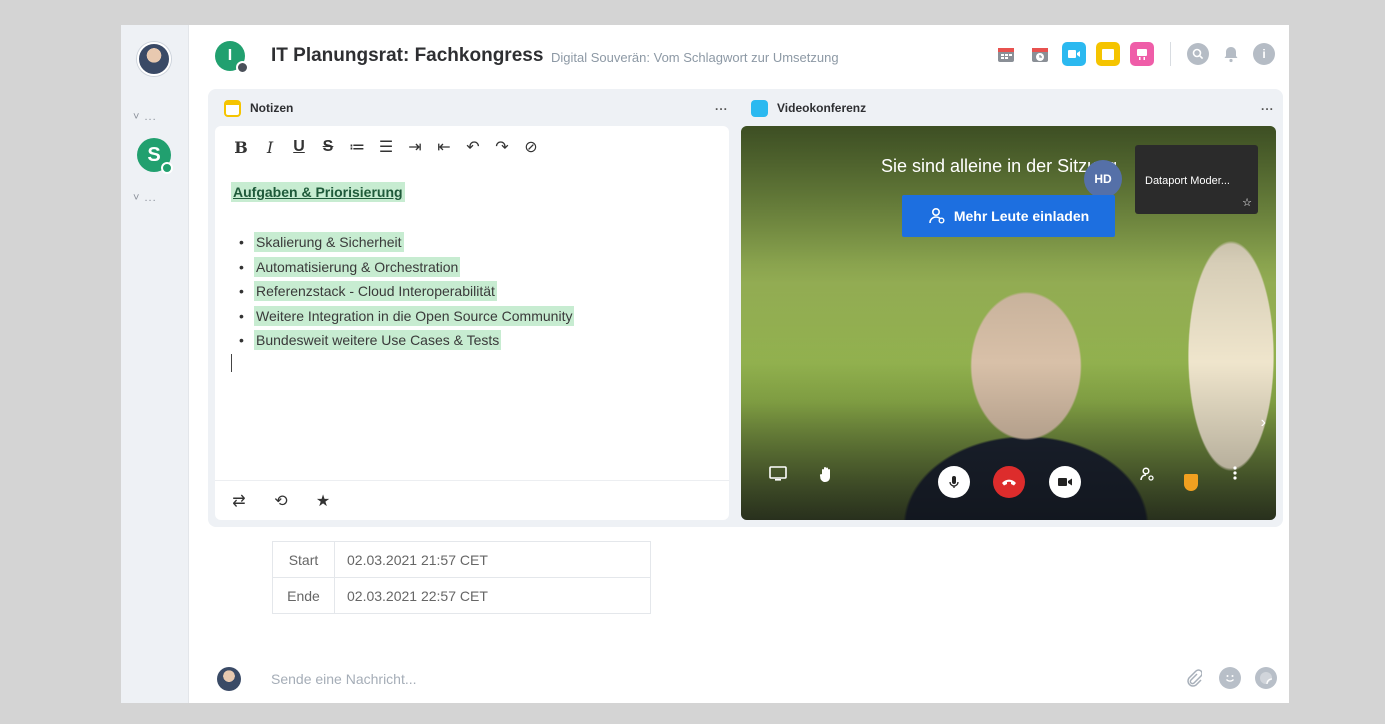  What do you see at coordinates (1170, 54) in the screenshot?
I see `toolbar-divider` at bounding box center [1170, 54].